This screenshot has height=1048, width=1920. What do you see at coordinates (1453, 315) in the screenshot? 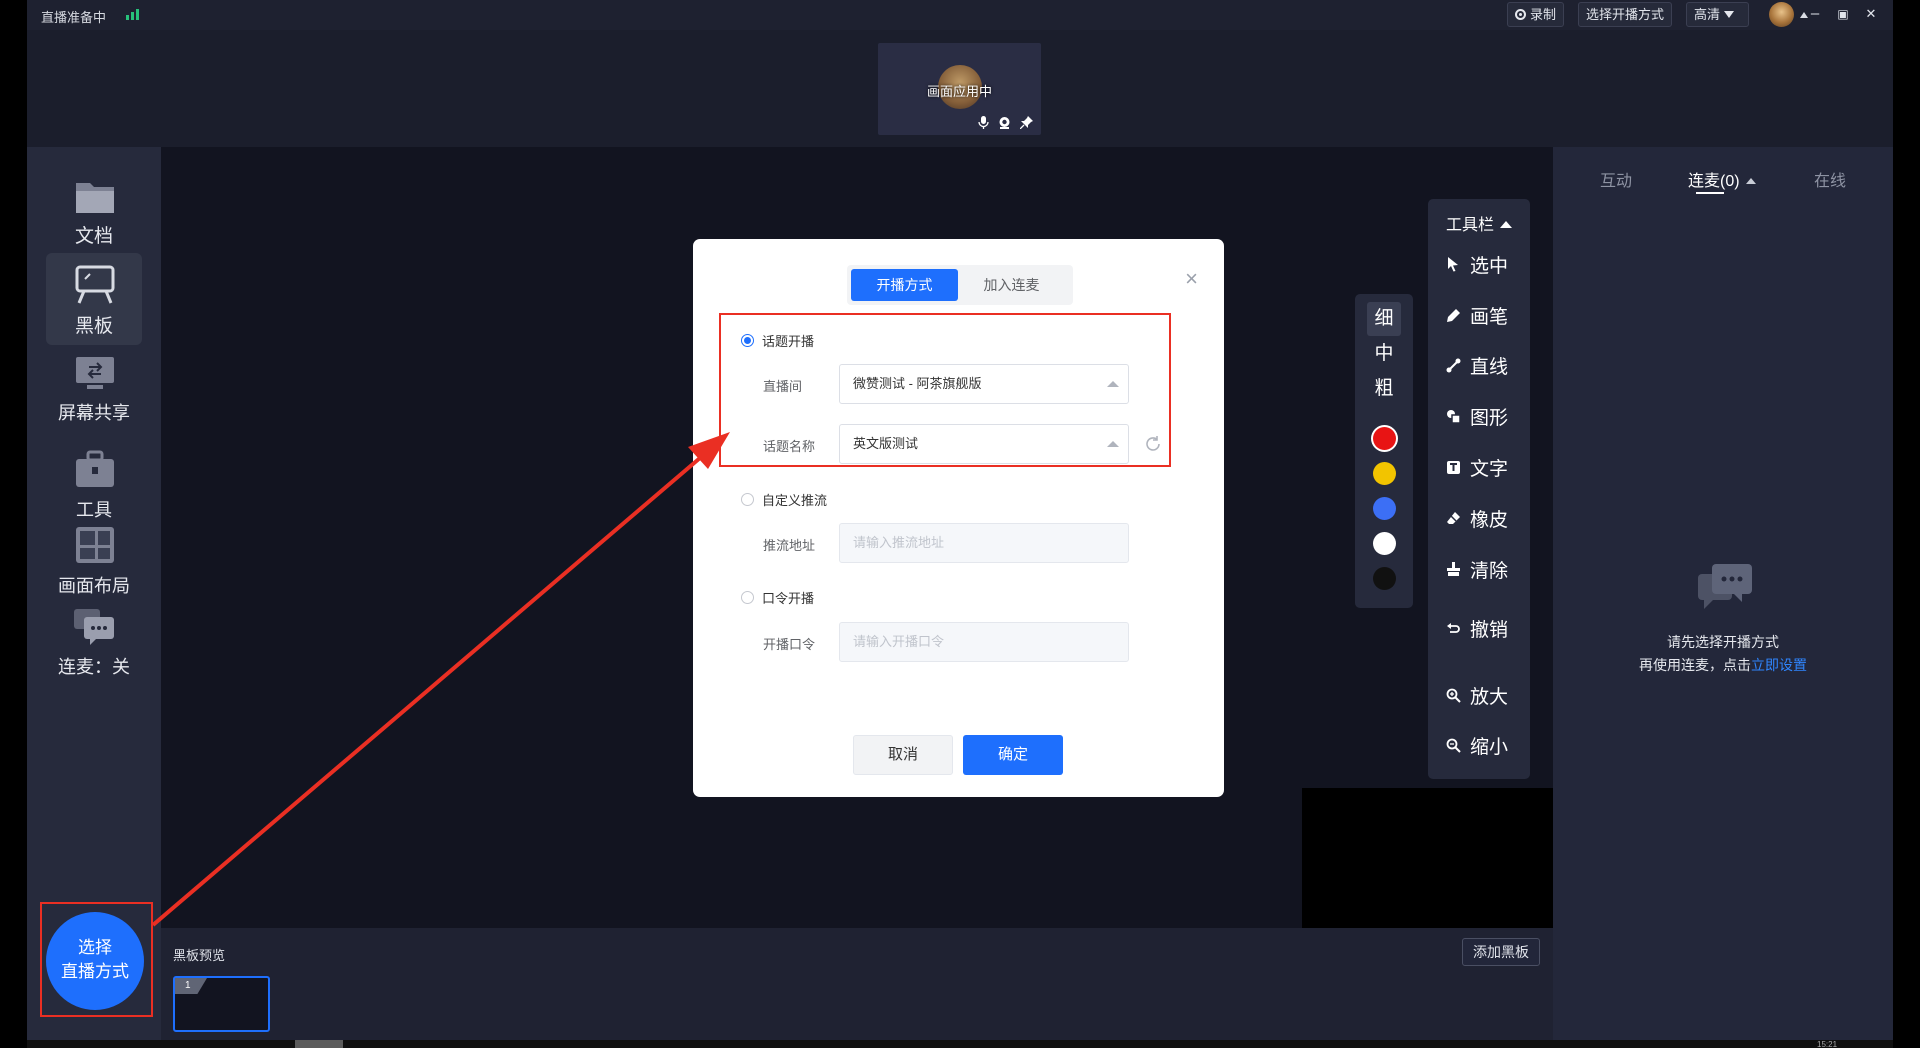
I see `pen-icon` at bounding box center [1453, 315].